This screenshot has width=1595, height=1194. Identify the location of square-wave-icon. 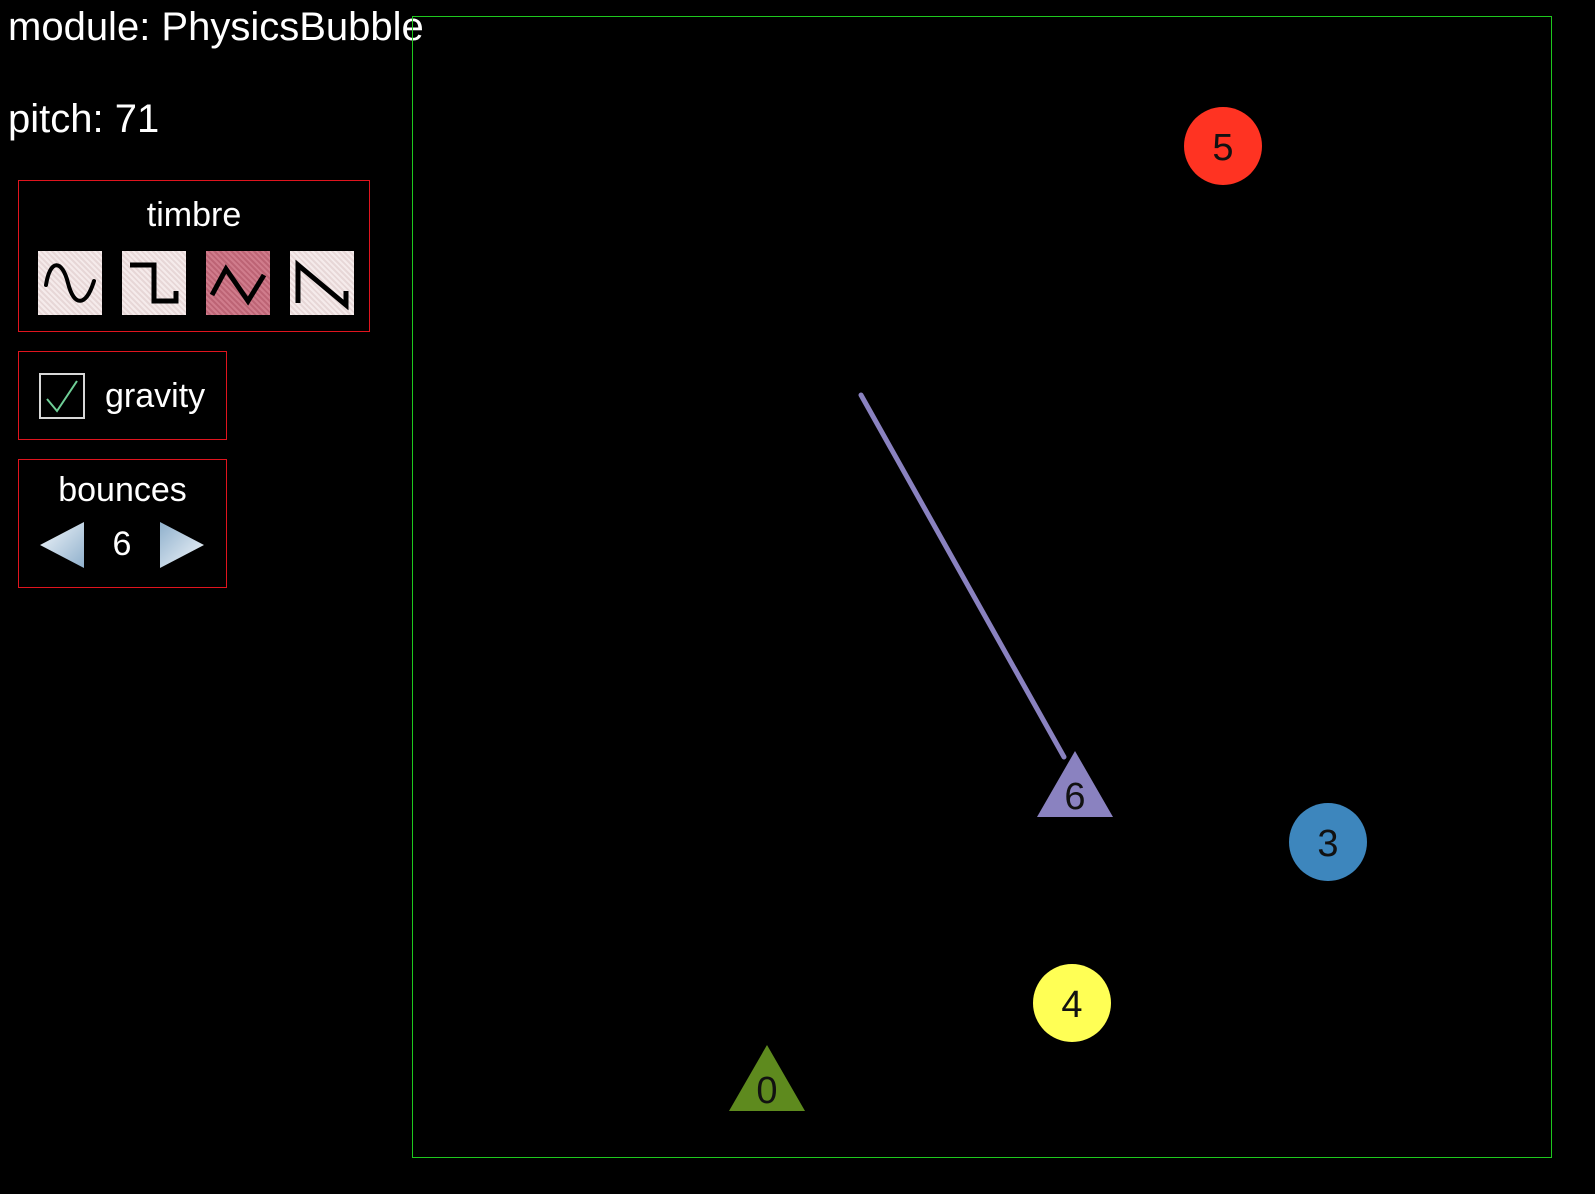
(154, 283).